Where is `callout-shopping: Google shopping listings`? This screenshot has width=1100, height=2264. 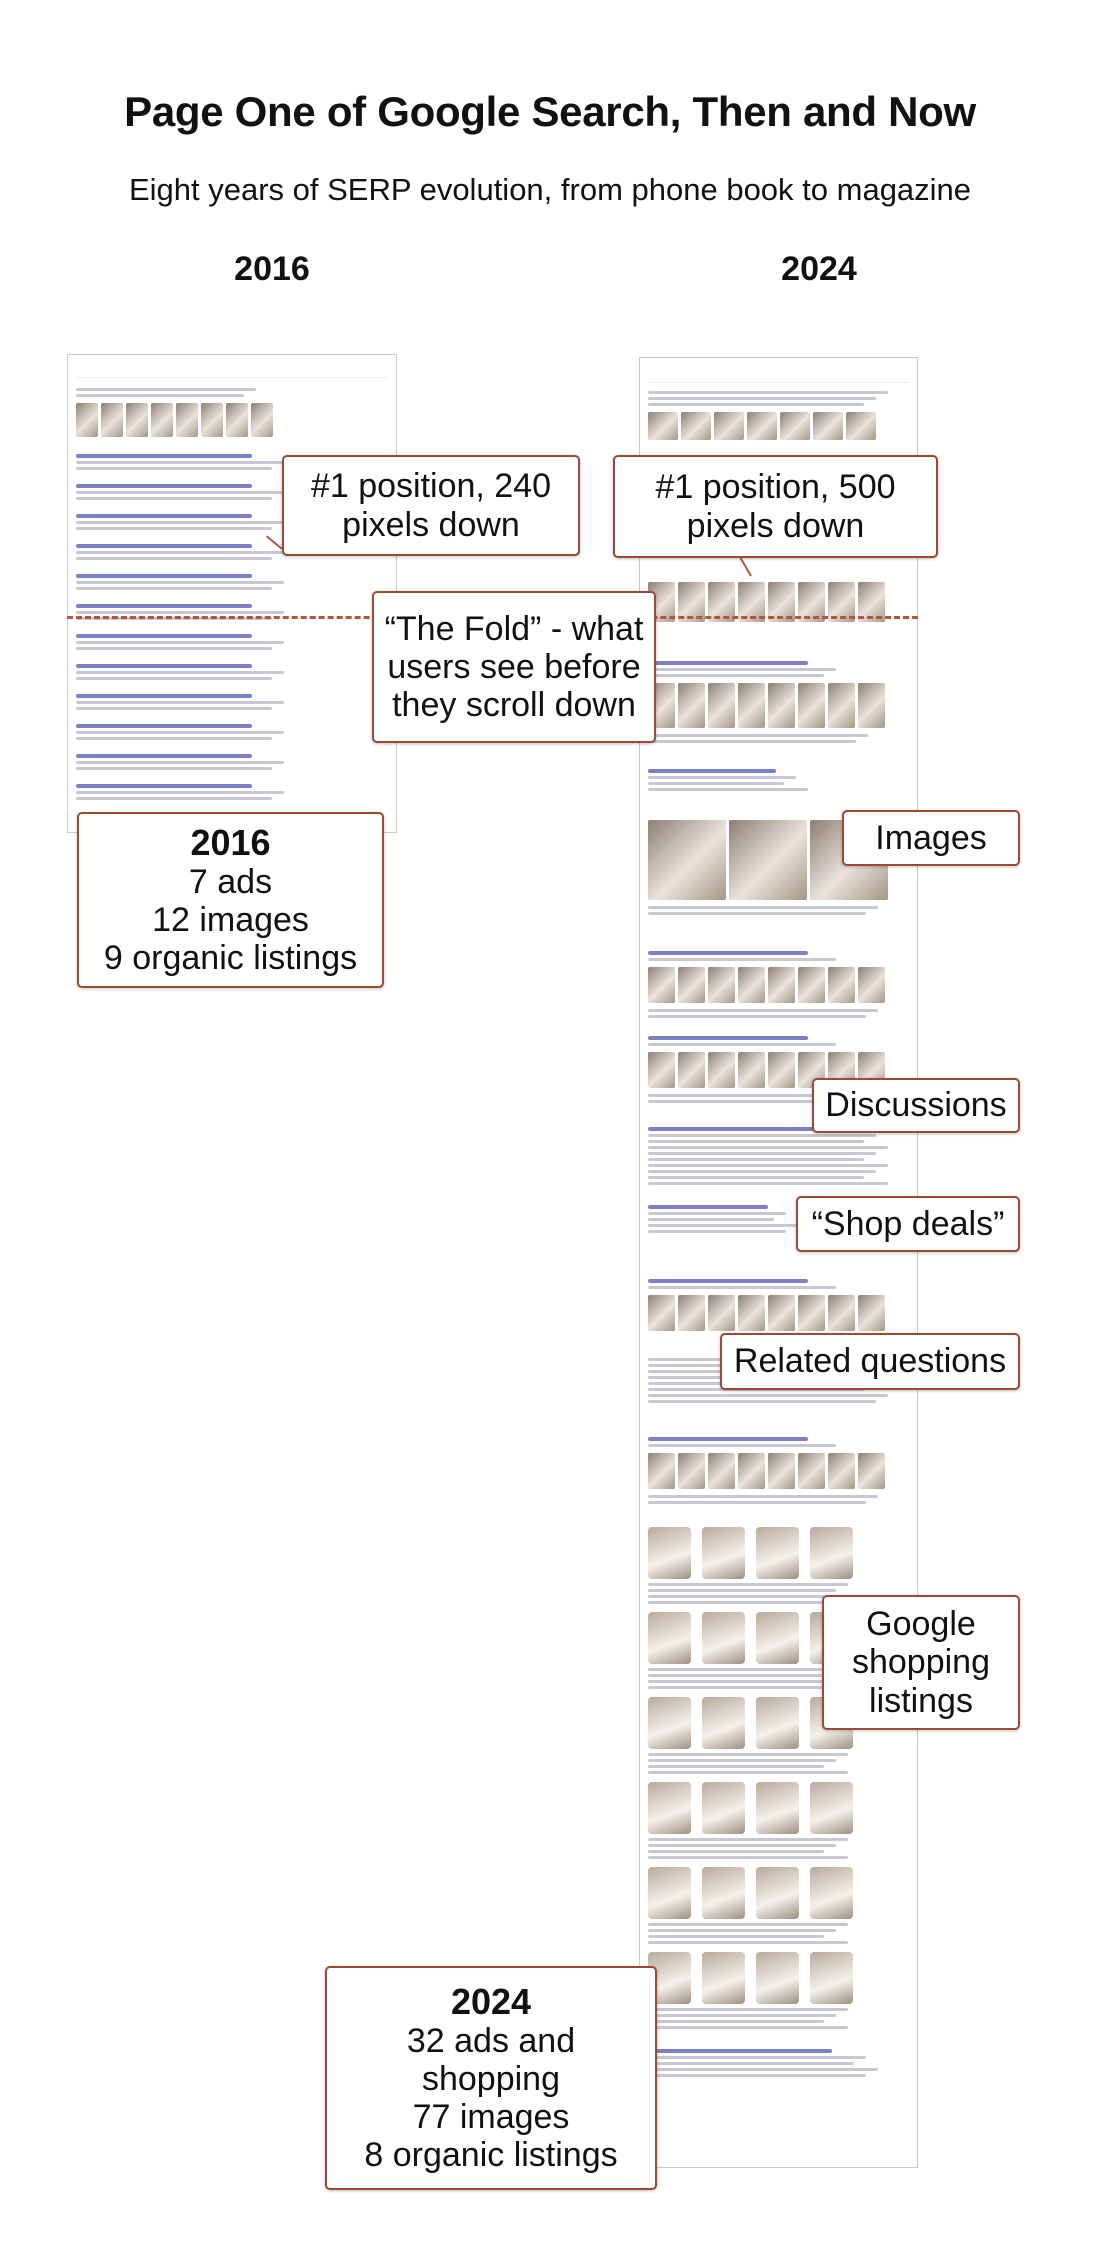 callout-shopping: Google shopping listings is located at coordinates (921, 1662).